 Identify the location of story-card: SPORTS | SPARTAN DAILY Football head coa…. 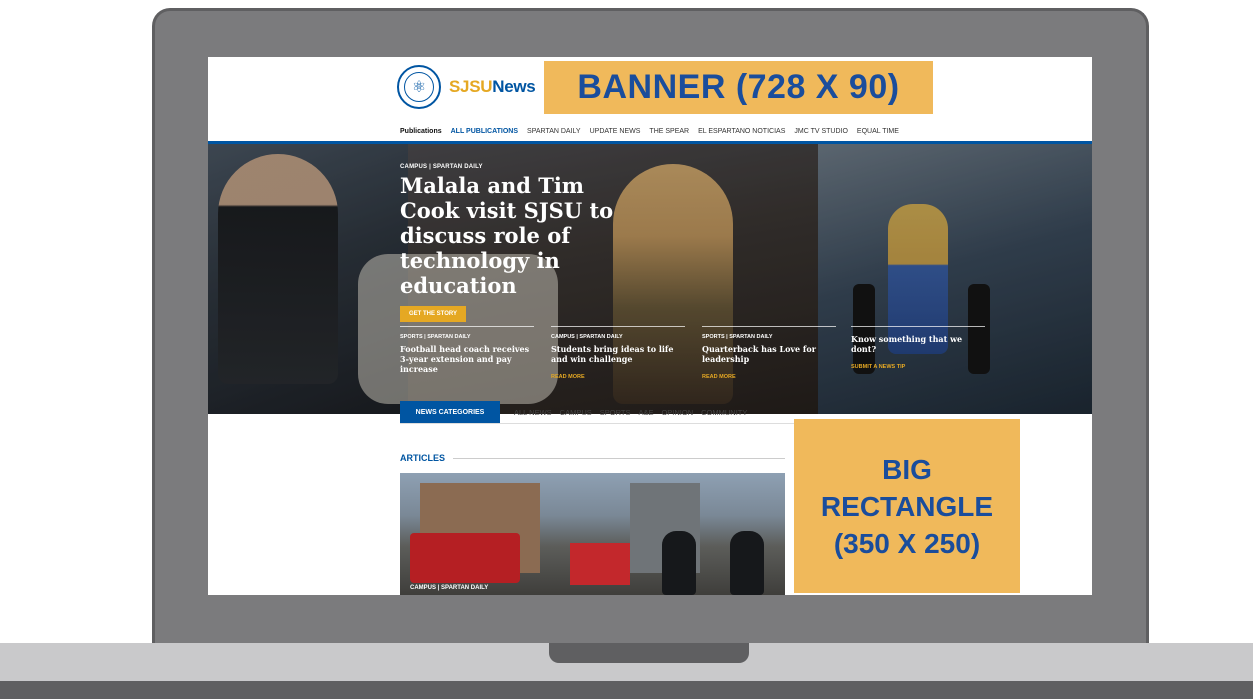
(467, 355).